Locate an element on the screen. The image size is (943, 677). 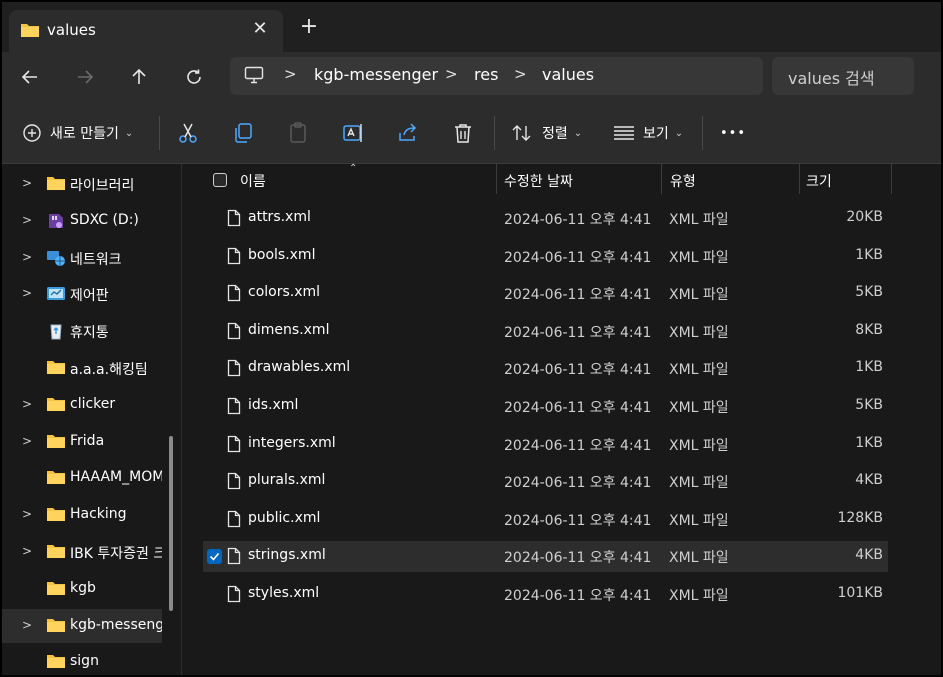
refresh-button is located at coordinates (194, 77).